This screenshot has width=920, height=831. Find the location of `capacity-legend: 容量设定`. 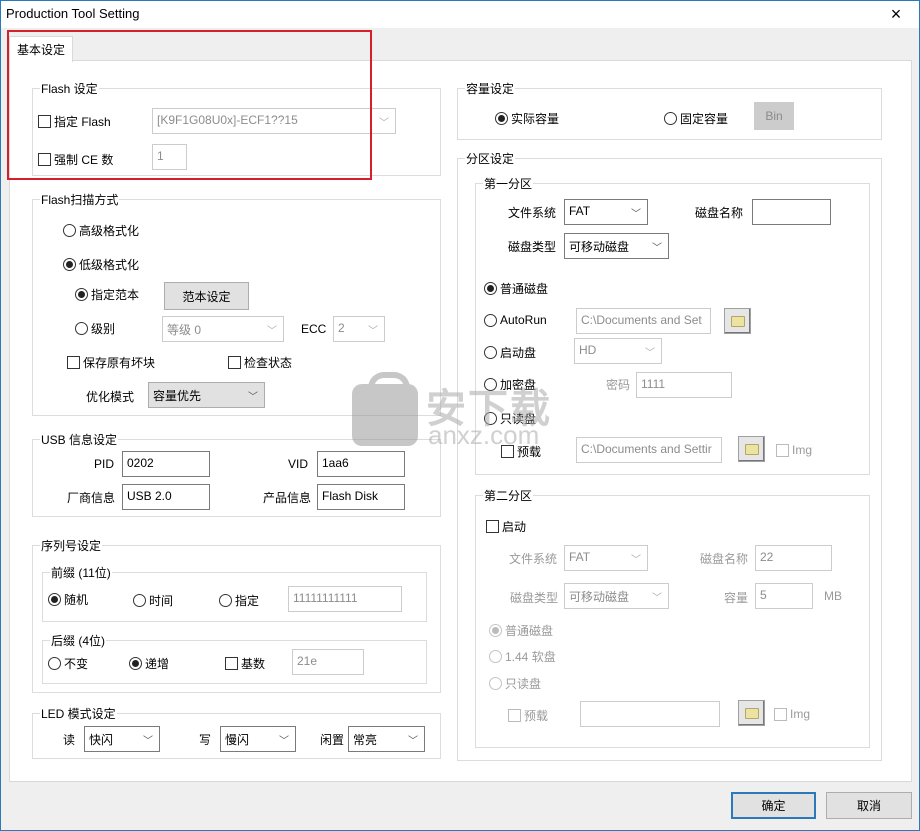

capacity-legend: 容量设定 is located at coordinates (490, 88).